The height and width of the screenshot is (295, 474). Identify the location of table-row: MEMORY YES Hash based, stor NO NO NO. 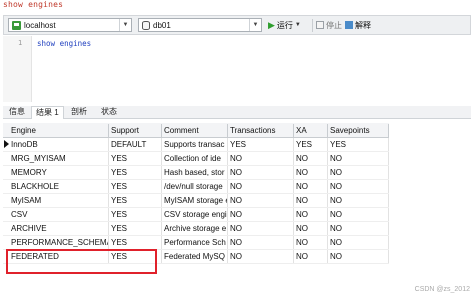
(196, 173).